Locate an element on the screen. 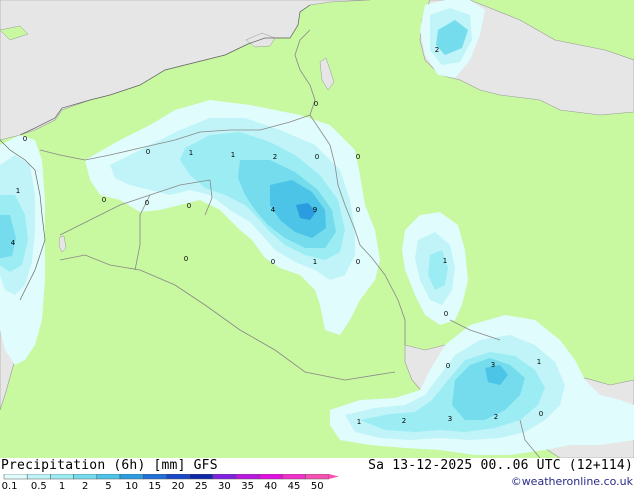 Image resolution: width=634 pixels, height=490 pixels. map-title: Precipitation (6h) [mm] GFS is located at coordinates (109, 465).